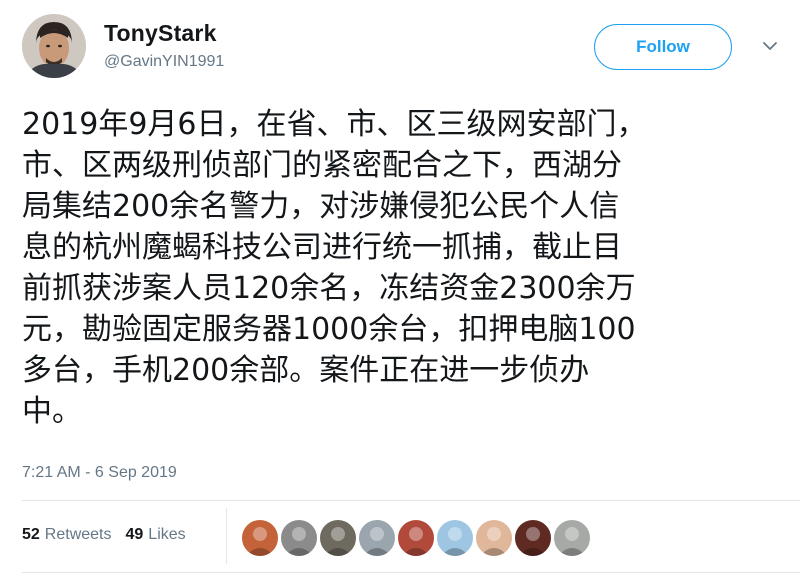 Image resolution: width=800 pixels, height=580 pixels. What do you see at coordinates (306, 370) in the screenshot?
I see `tweet-text-line: 多台，手机200余部。案件正在进一步侦办` at bounding box center [306, 370].